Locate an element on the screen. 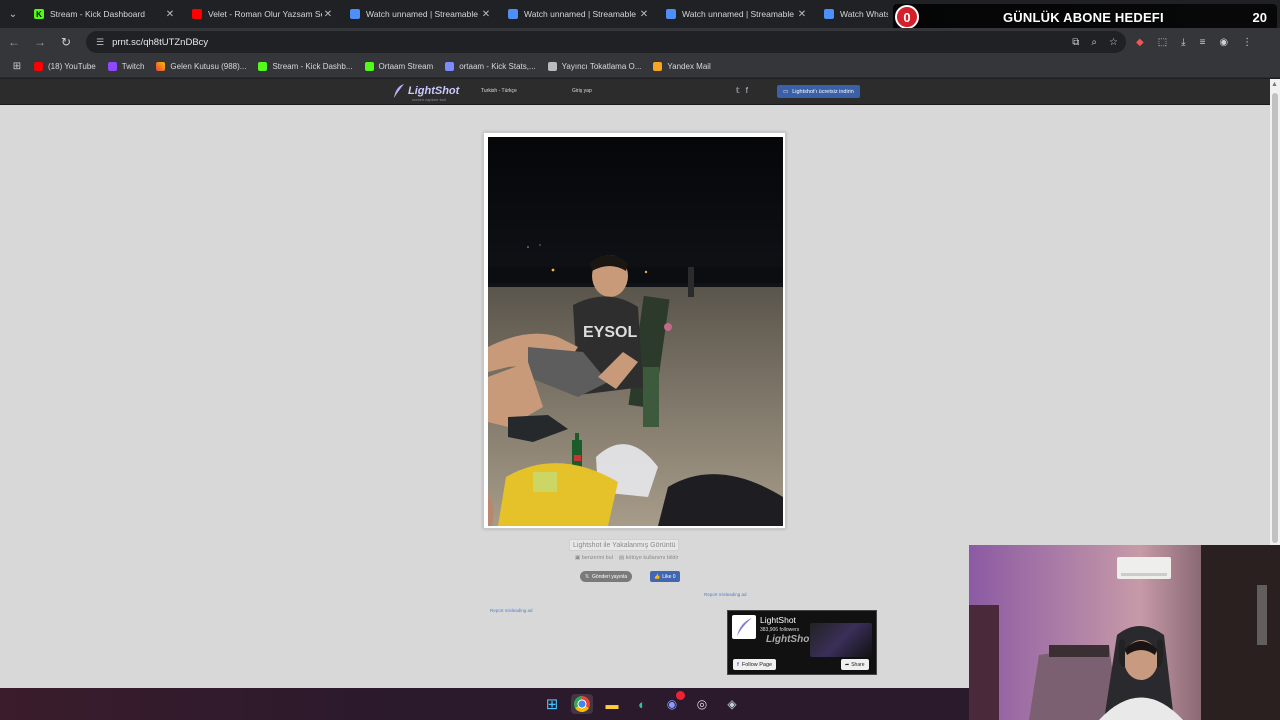 Image resolution: width=1280 pixels, height=720 pixels. install-app-icon: ⧉ is located at coordinates (1075, 42).